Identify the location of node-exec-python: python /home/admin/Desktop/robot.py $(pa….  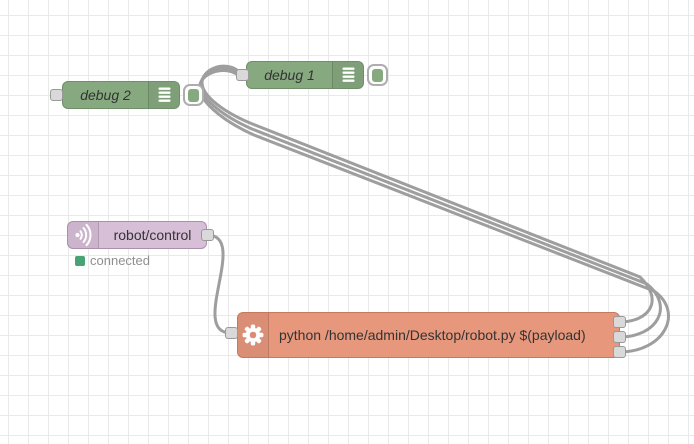
(428, 335).